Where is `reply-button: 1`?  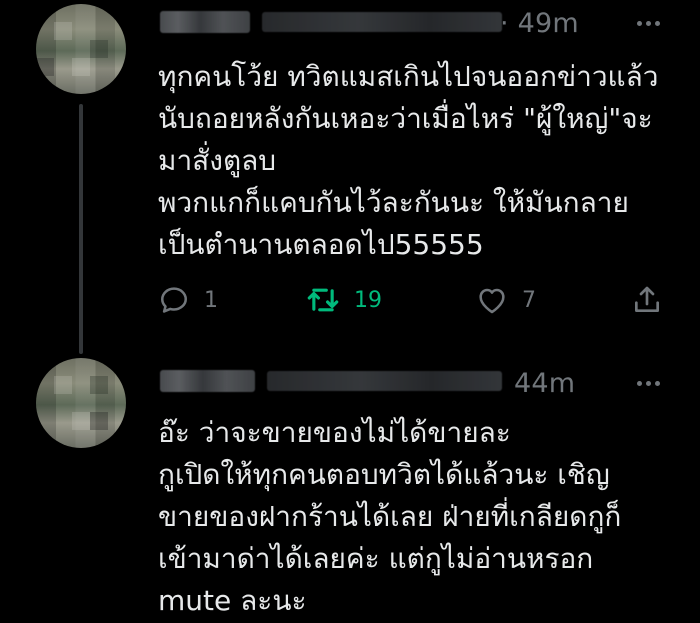 reply-button: 1 is located at coordinates (188, 300).